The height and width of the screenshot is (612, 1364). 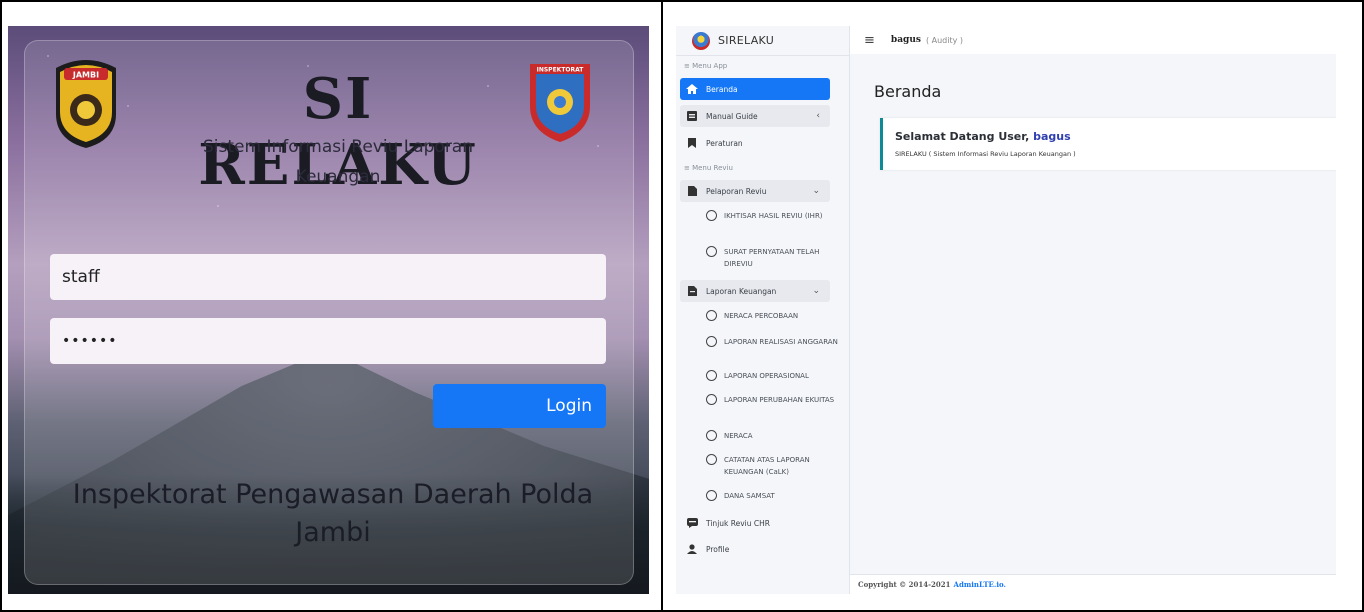 I want to click on sidebar-item-peraturan: Peraturan, so click(x=755, y=143).